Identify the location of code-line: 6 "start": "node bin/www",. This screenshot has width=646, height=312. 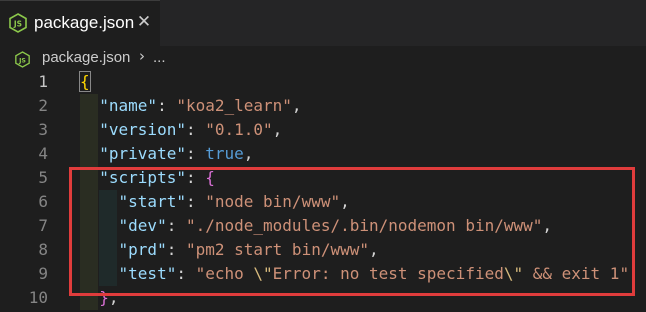
(323, 202).